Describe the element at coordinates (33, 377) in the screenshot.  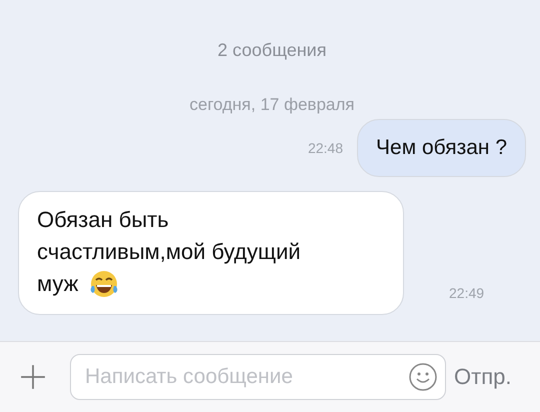
I see `add-icon` at that location.